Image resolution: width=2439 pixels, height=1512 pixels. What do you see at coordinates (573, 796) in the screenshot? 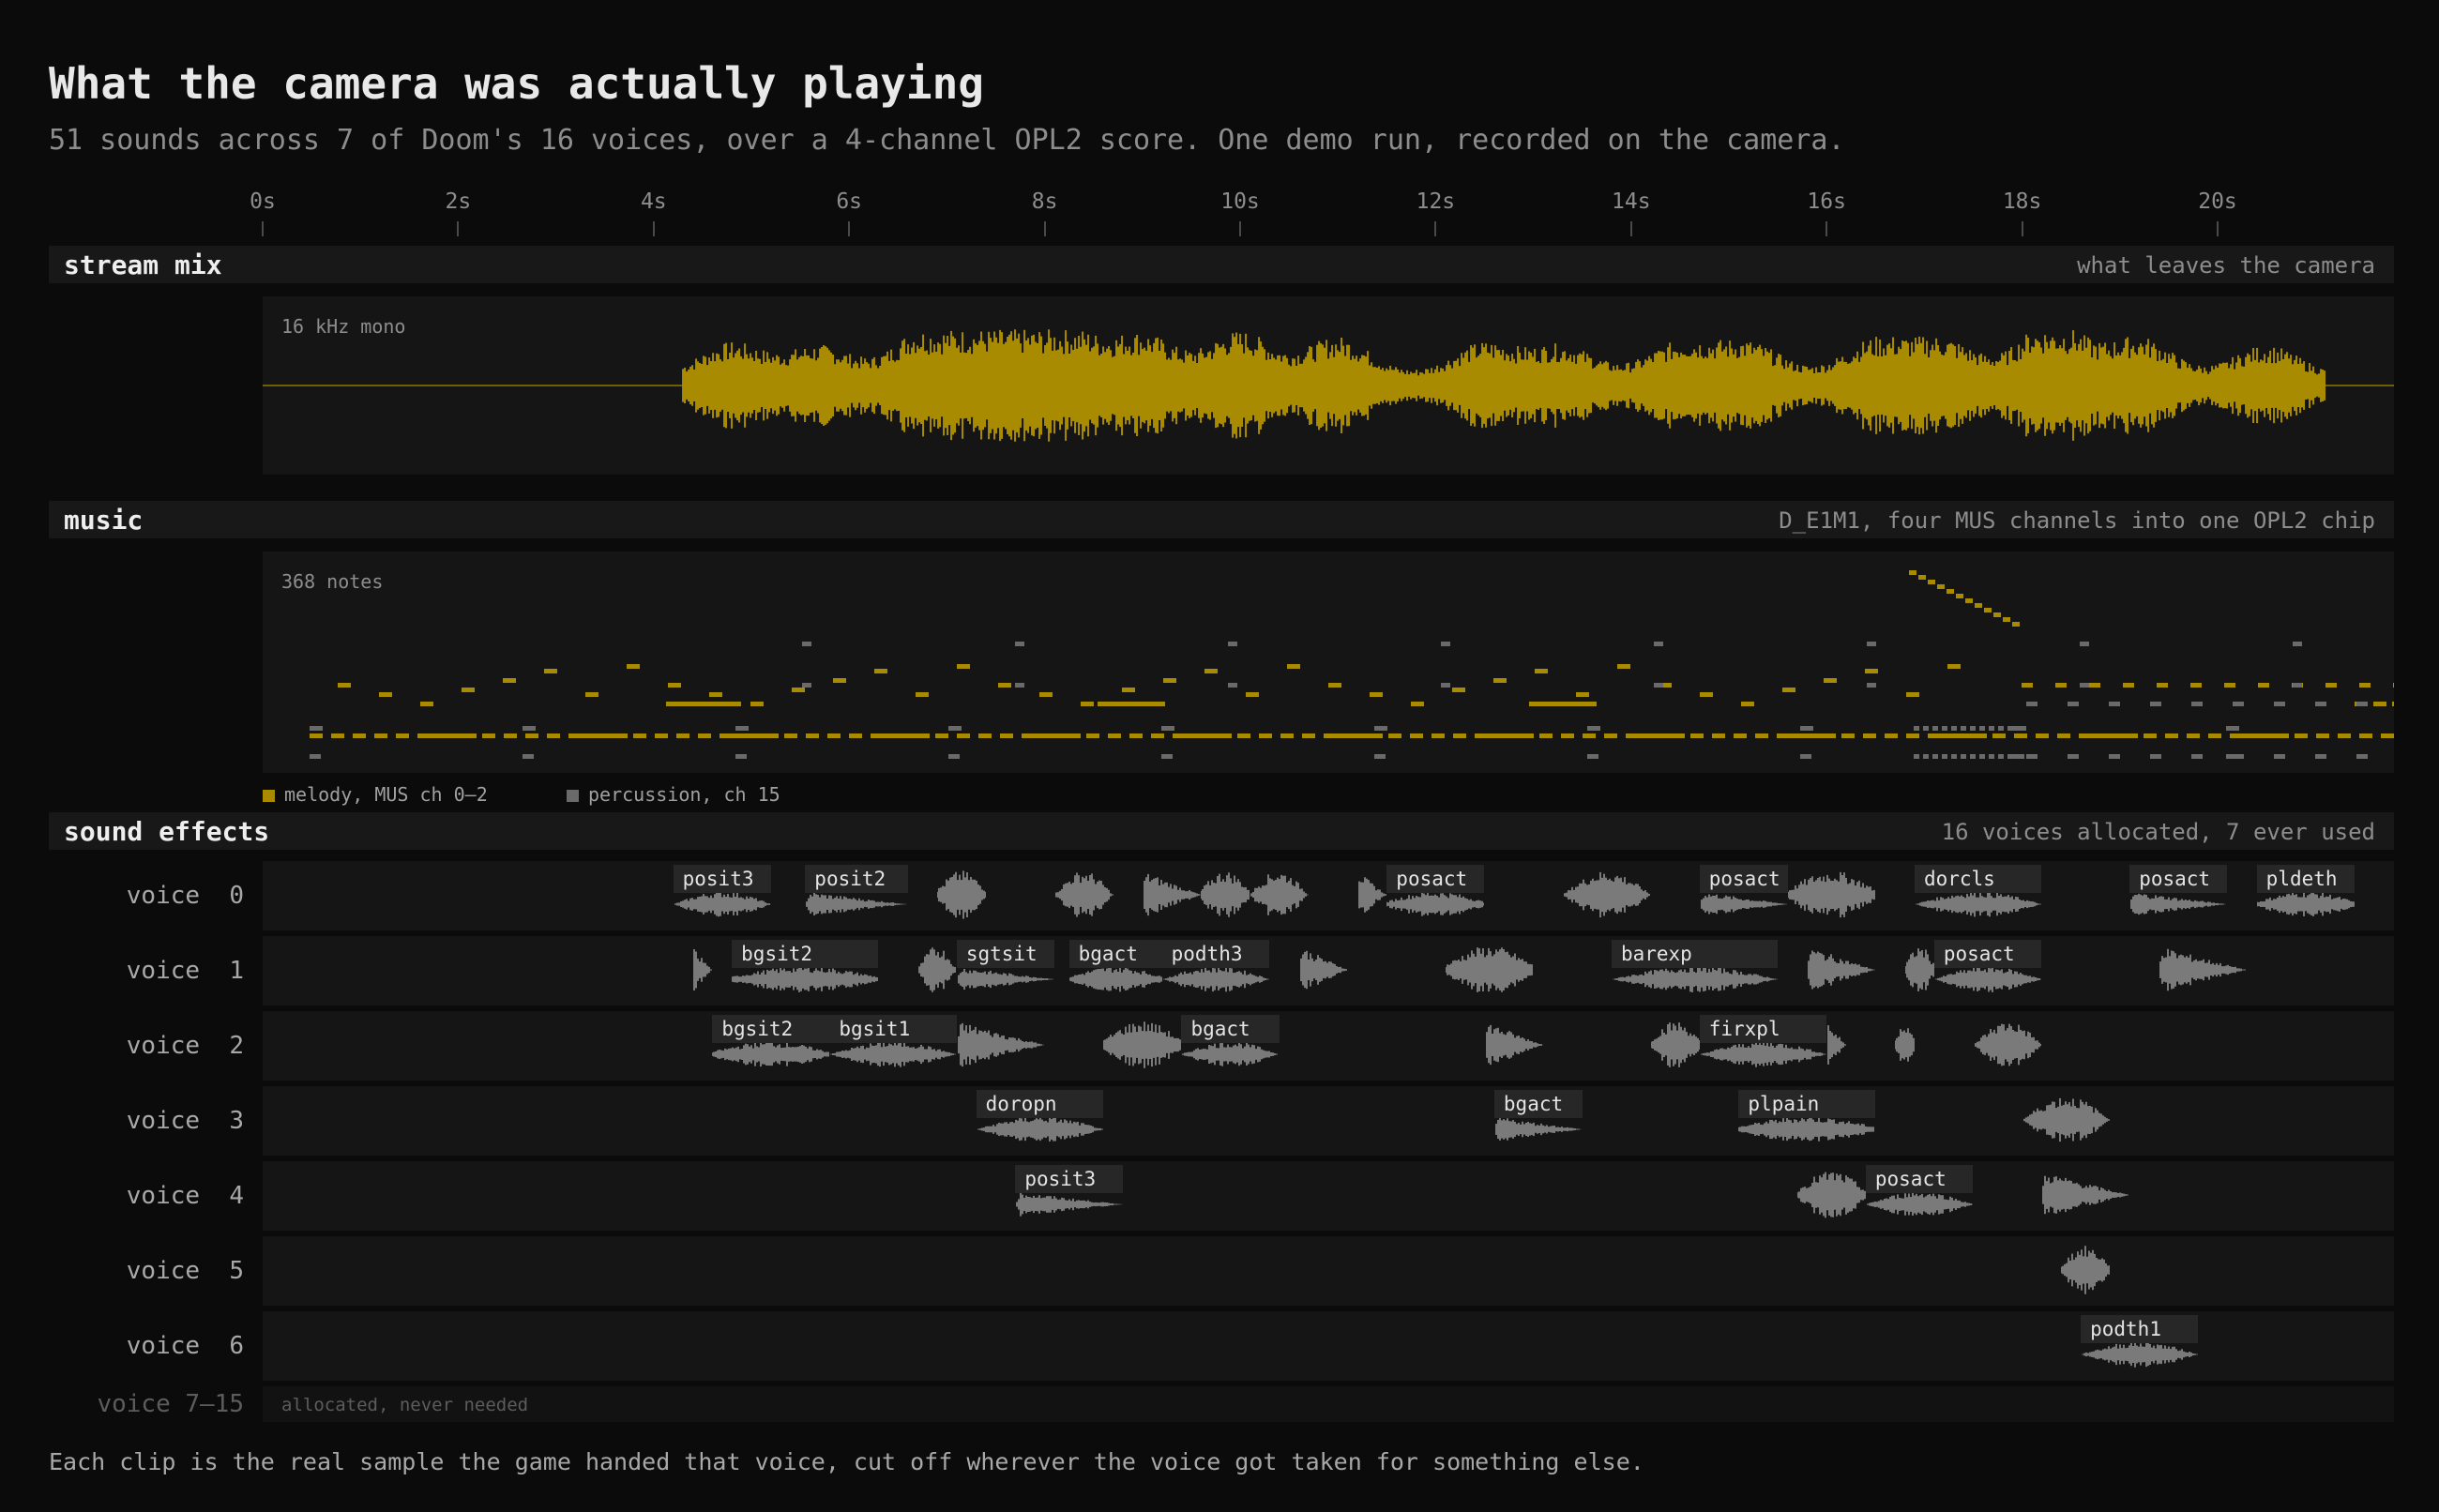
I see `percussion-swatch` at bounding box center [573, 796].